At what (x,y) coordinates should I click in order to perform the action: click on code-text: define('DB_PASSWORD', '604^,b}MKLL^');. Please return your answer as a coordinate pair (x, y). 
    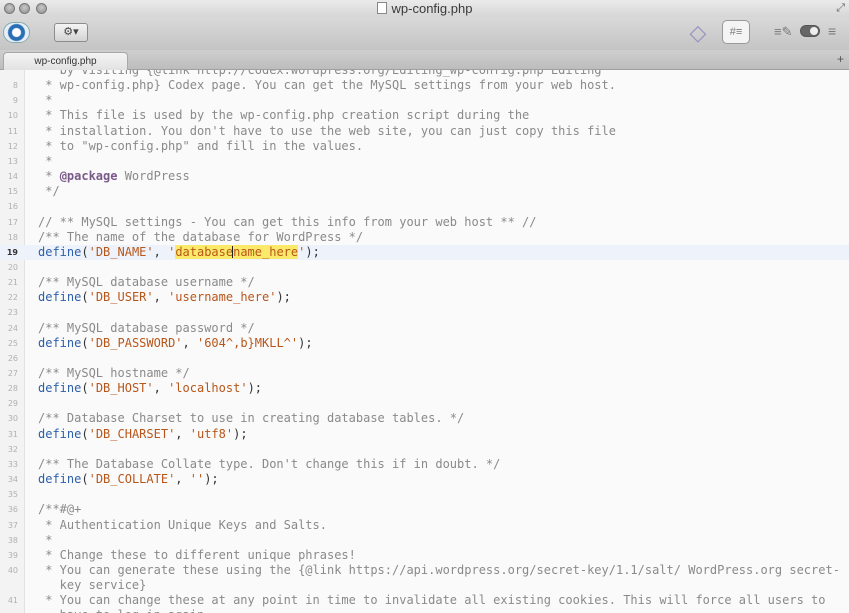
    Looking at the image, I should click on (175, 343).